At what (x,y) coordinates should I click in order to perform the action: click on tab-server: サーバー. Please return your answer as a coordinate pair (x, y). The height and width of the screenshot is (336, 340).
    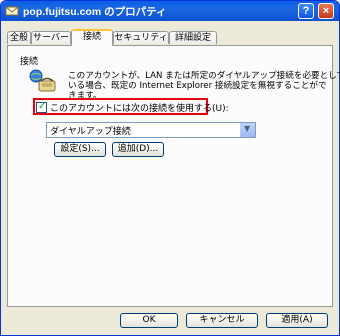
    Looking at the image, I should click on (51, 37).